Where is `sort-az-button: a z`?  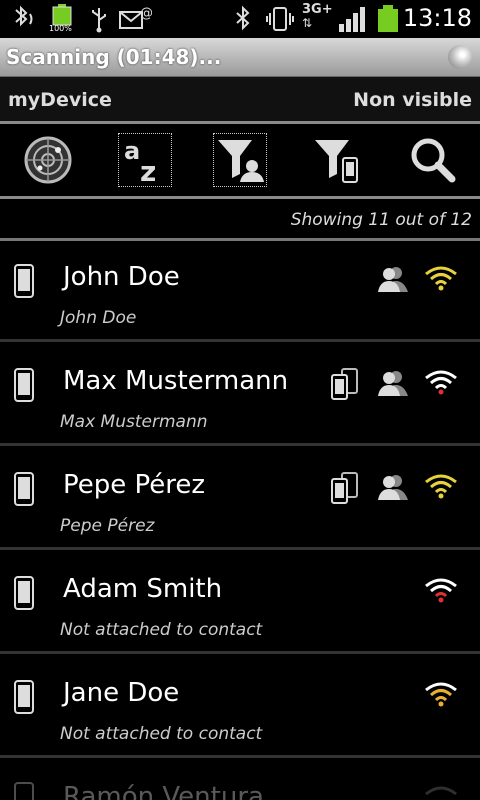
sort-az-button: a z is located at coordinates (145, 160).